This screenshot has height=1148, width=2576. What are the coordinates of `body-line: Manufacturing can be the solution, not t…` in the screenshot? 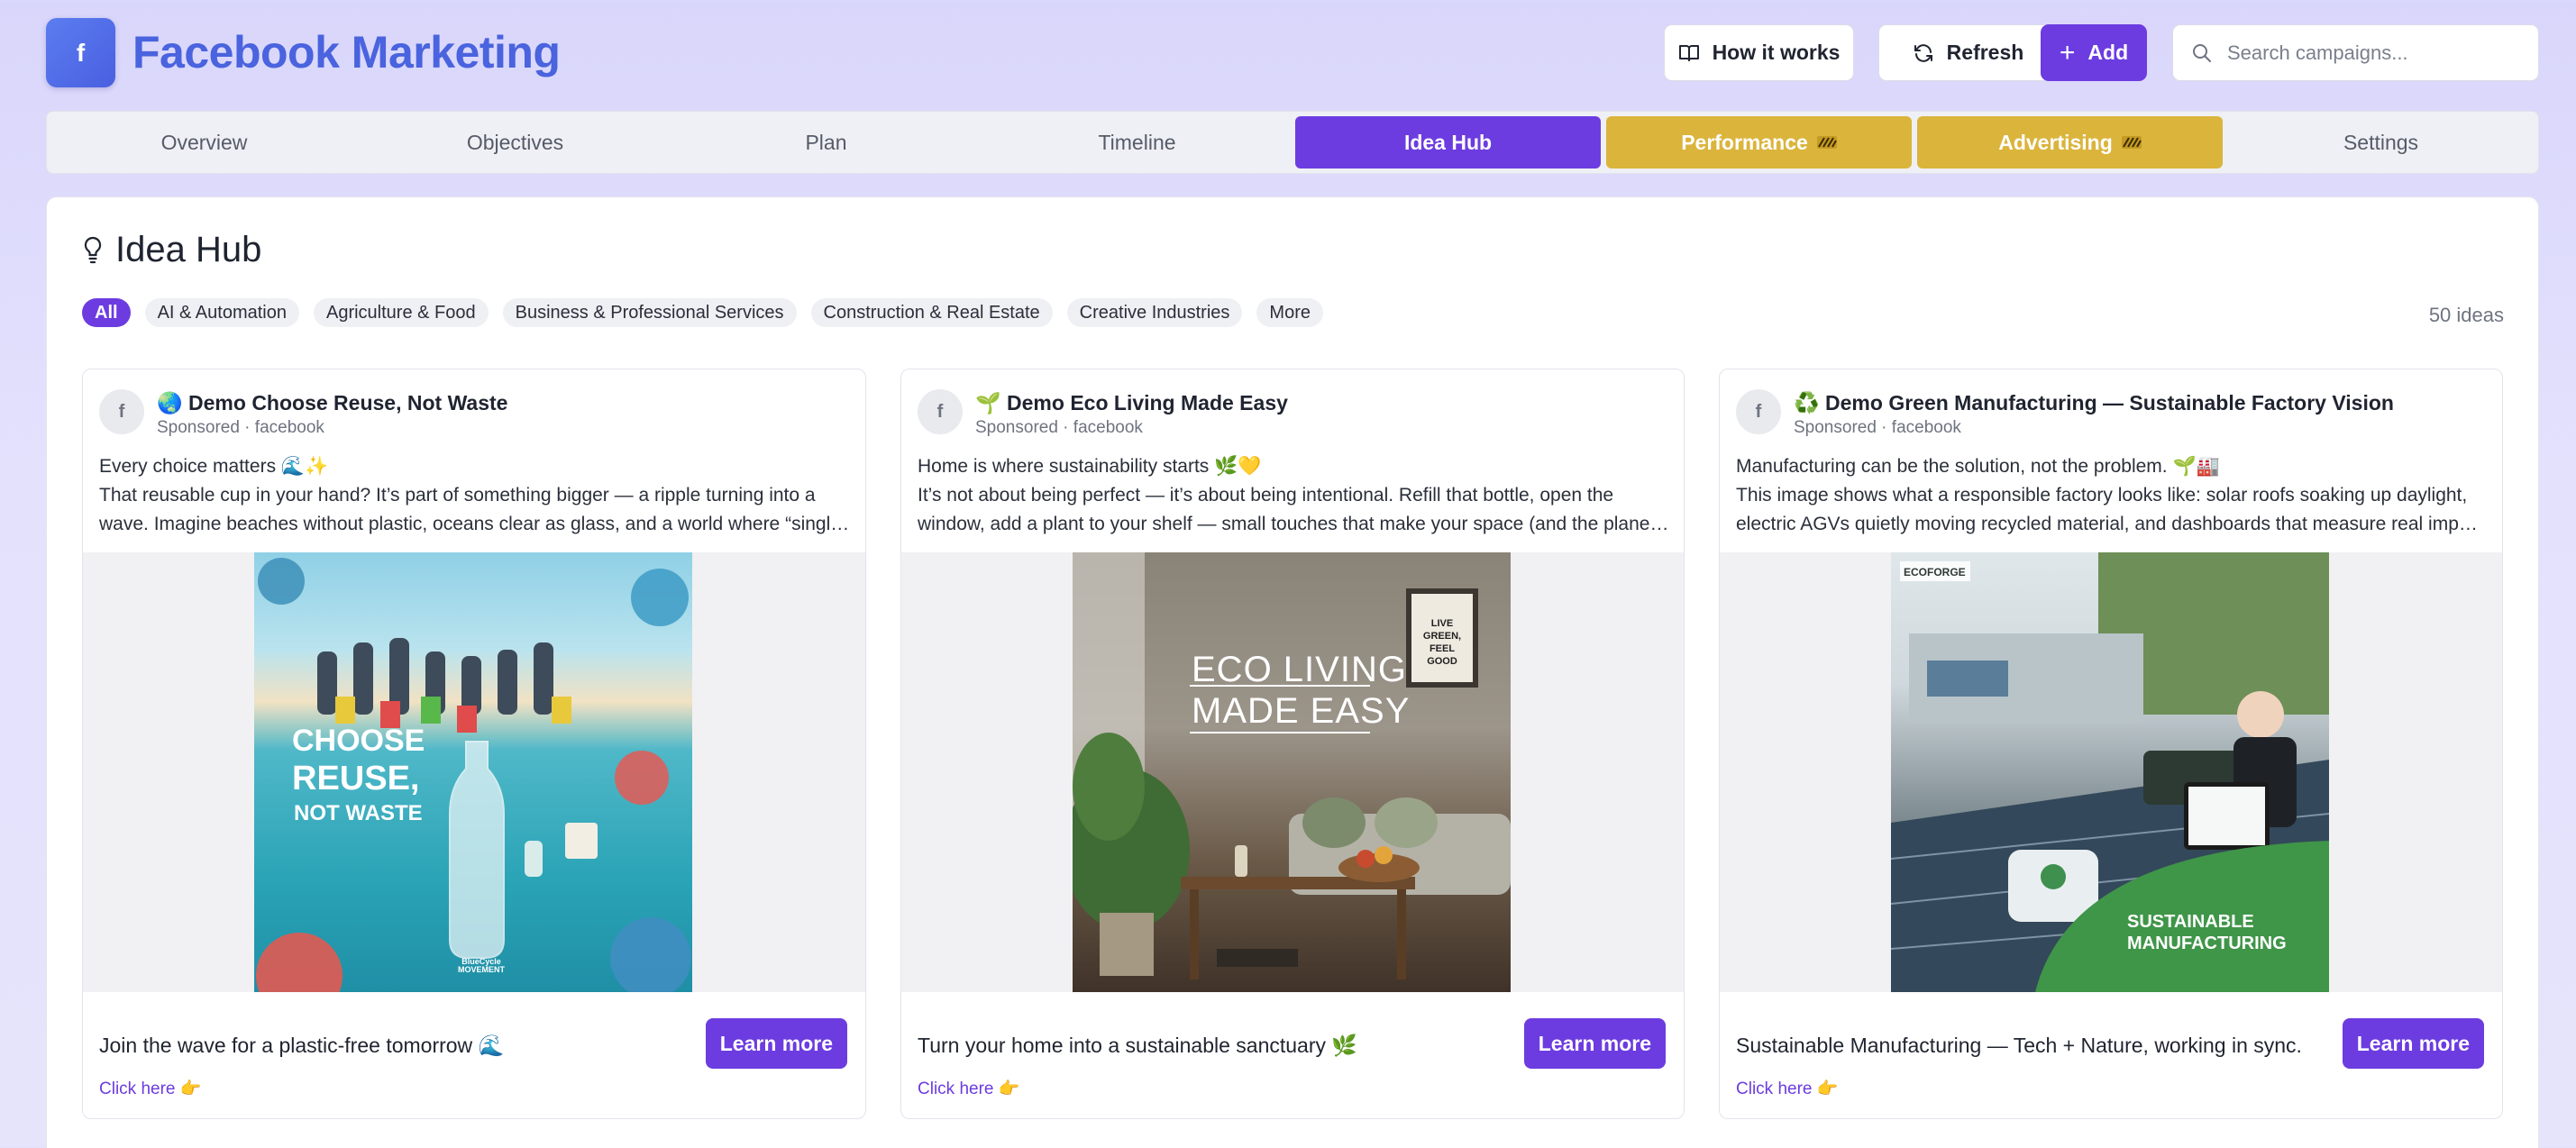 It's located at (1978, 467).